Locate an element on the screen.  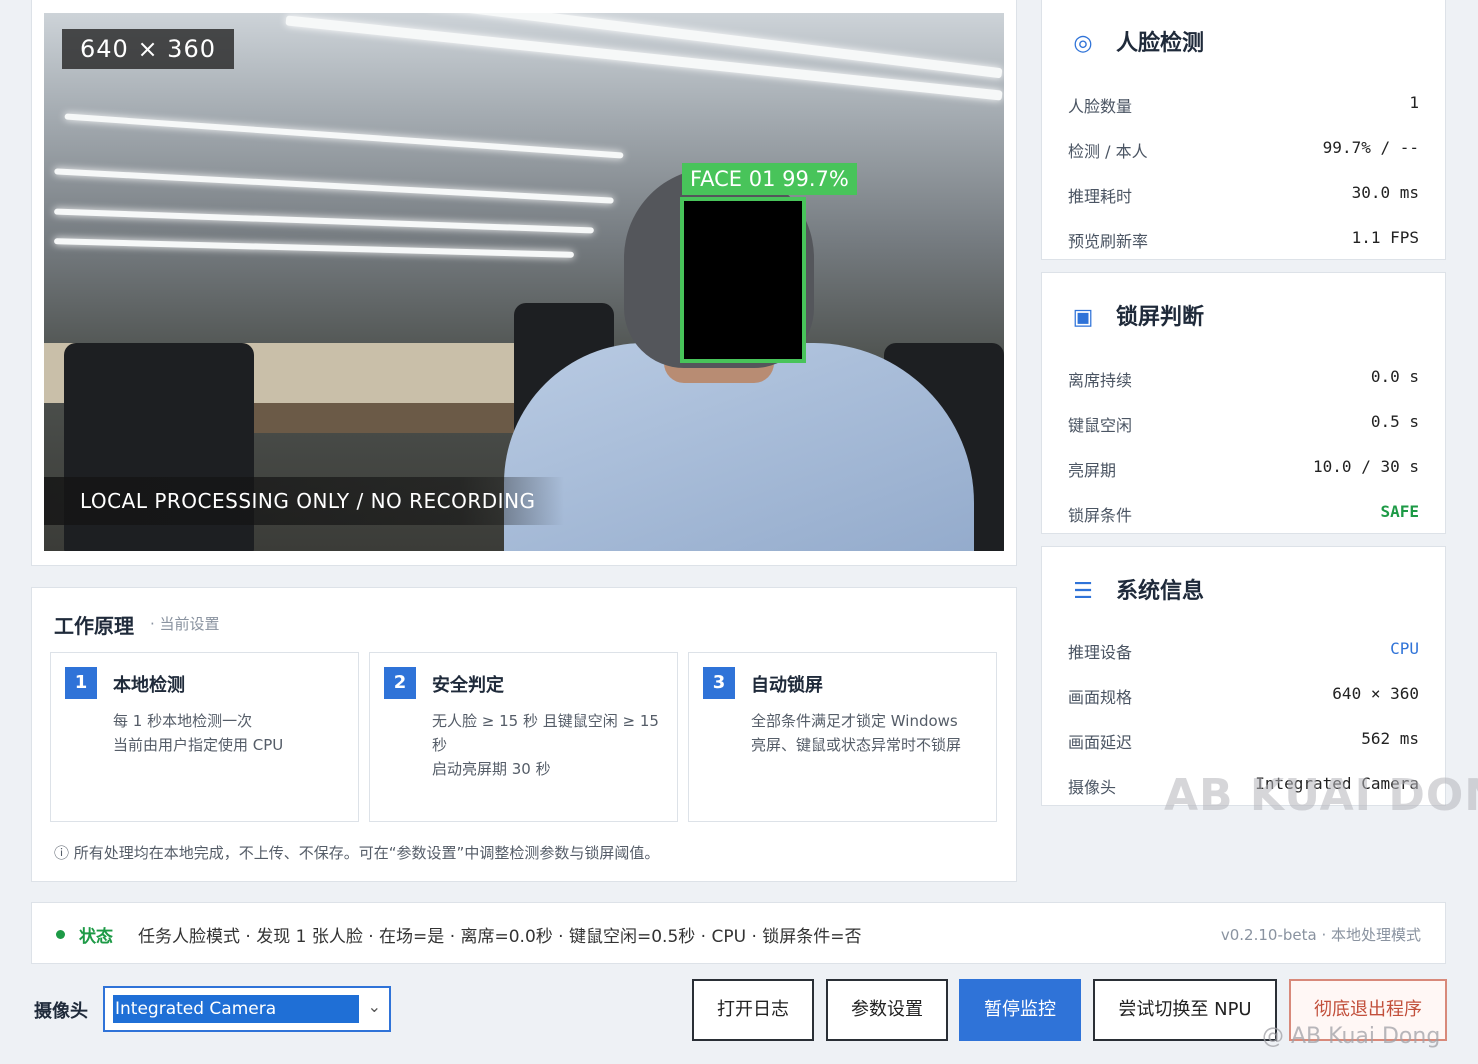
target-icon: ◎ is located at coordinates (1083, 43).